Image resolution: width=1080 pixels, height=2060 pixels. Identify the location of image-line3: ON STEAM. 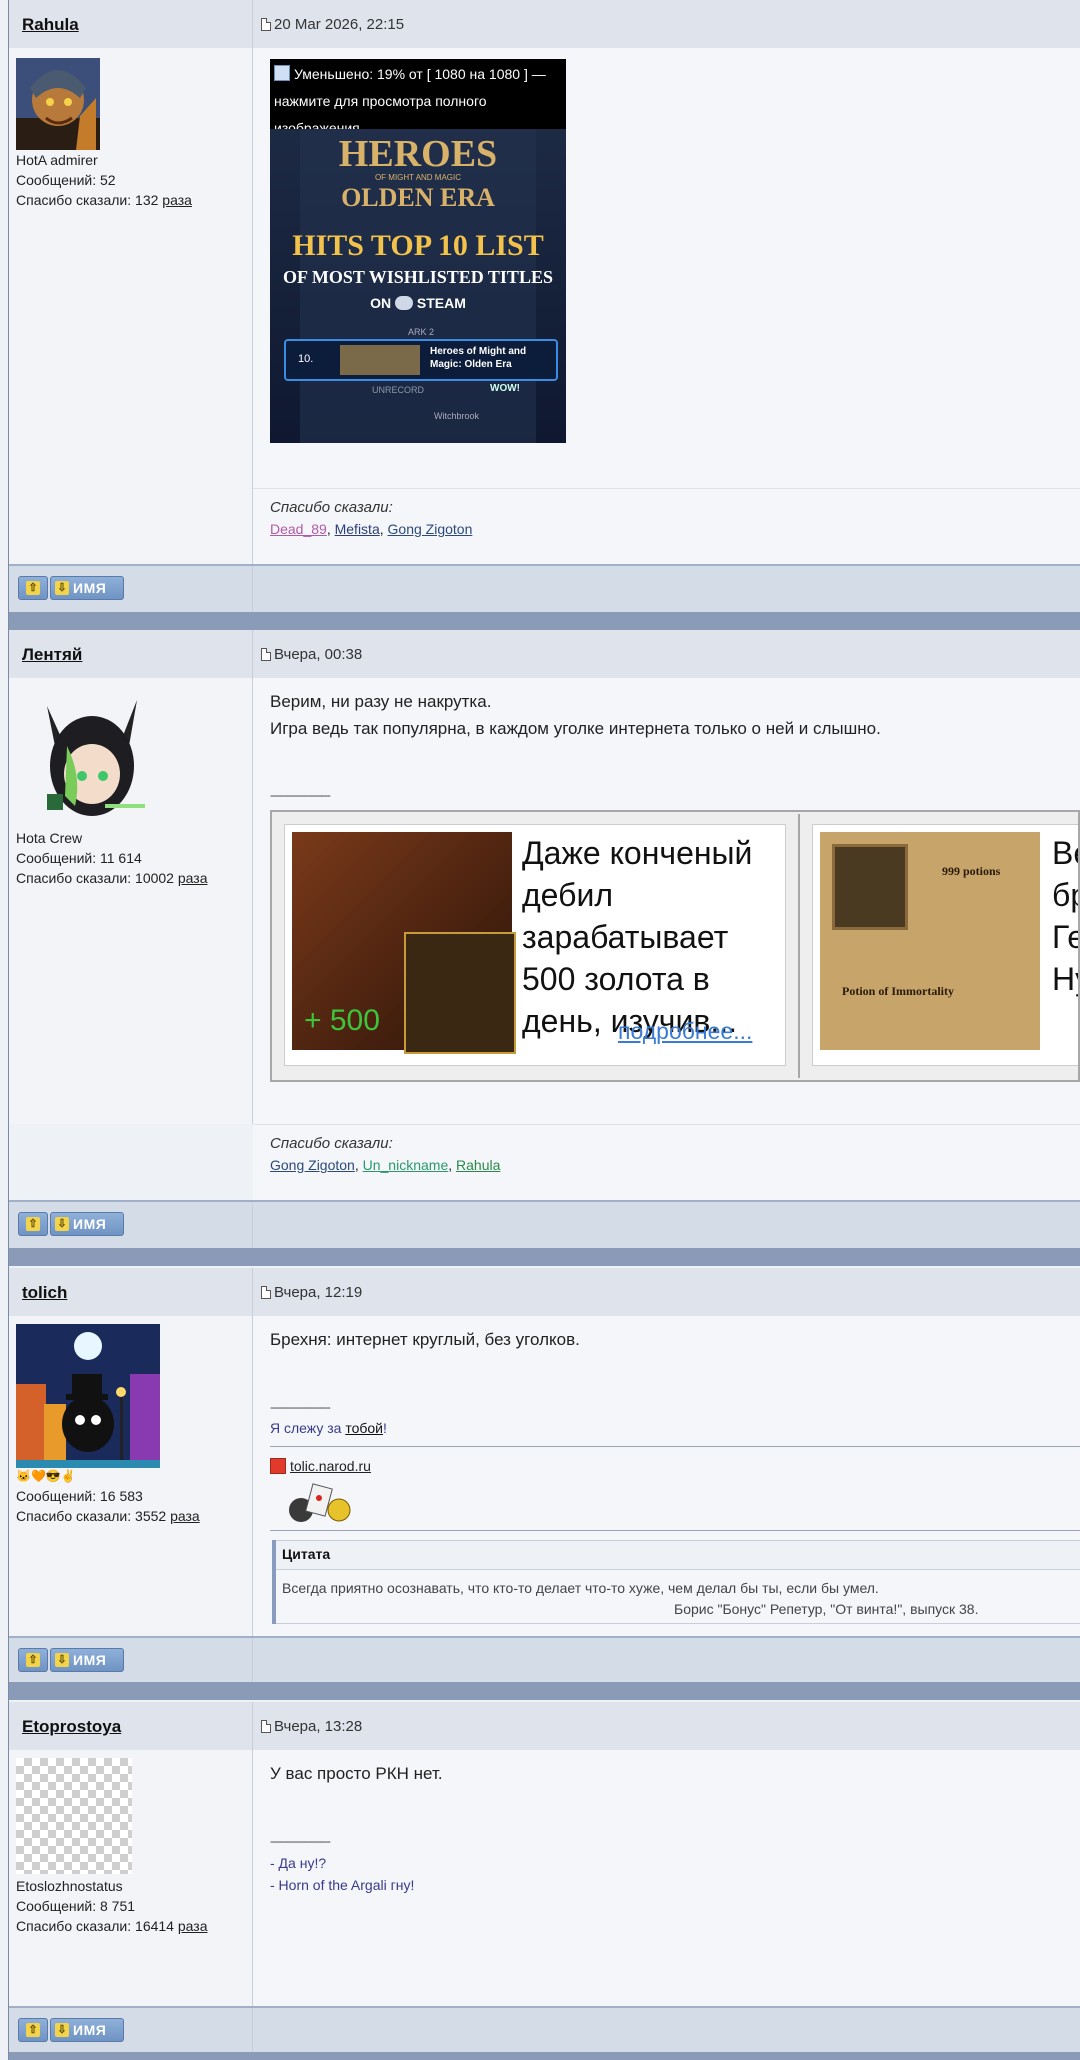
(418, 303).